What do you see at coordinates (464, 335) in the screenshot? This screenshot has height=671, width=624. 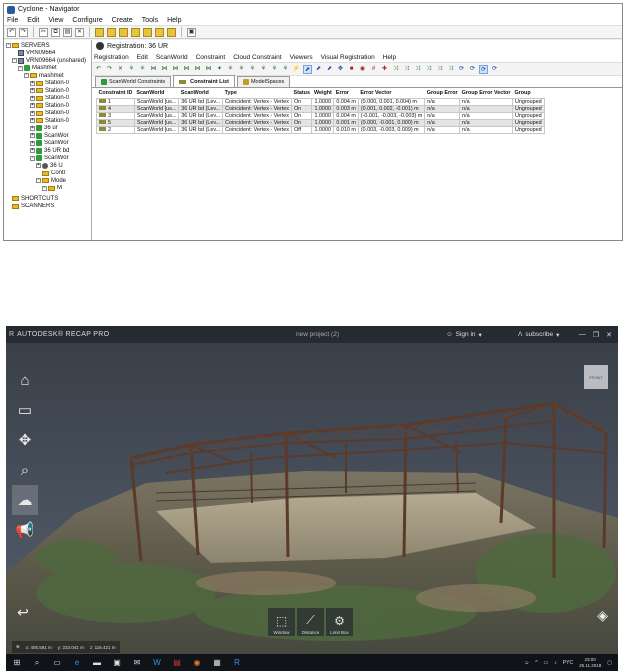 I see `signin-button: ☺ Sign in ▾` at bounding box center [464, 335].